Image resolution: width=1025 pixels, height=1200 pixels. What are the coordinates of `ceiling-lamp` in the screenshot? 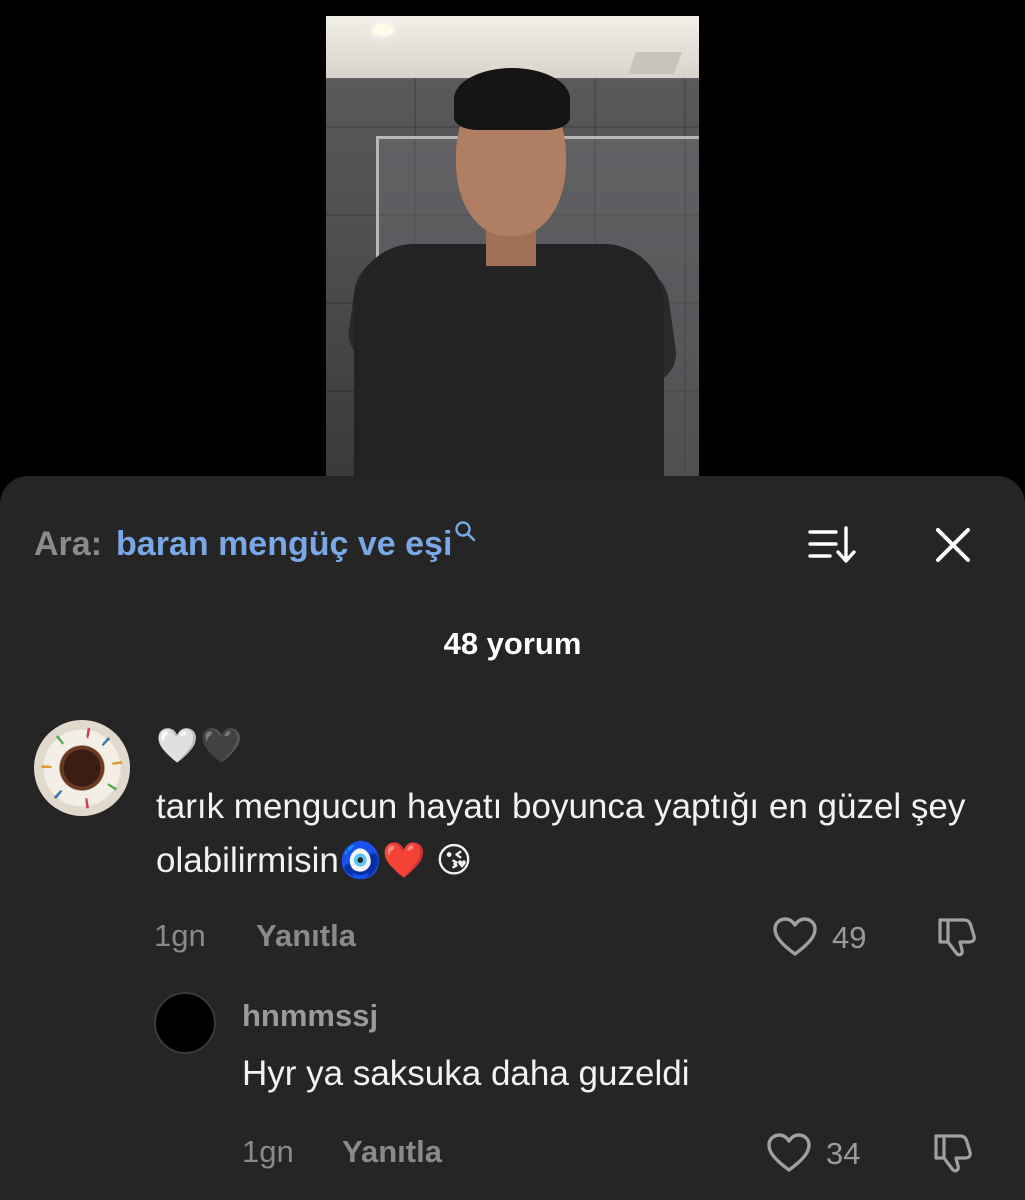 It's located at (383, 30).